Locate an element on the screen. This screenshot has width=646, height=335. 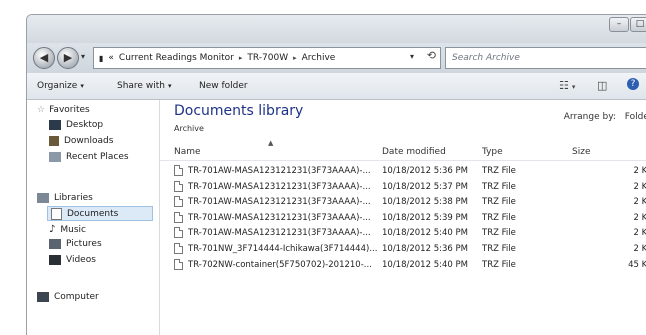
videos-icon is located at coordinates (55, 260).